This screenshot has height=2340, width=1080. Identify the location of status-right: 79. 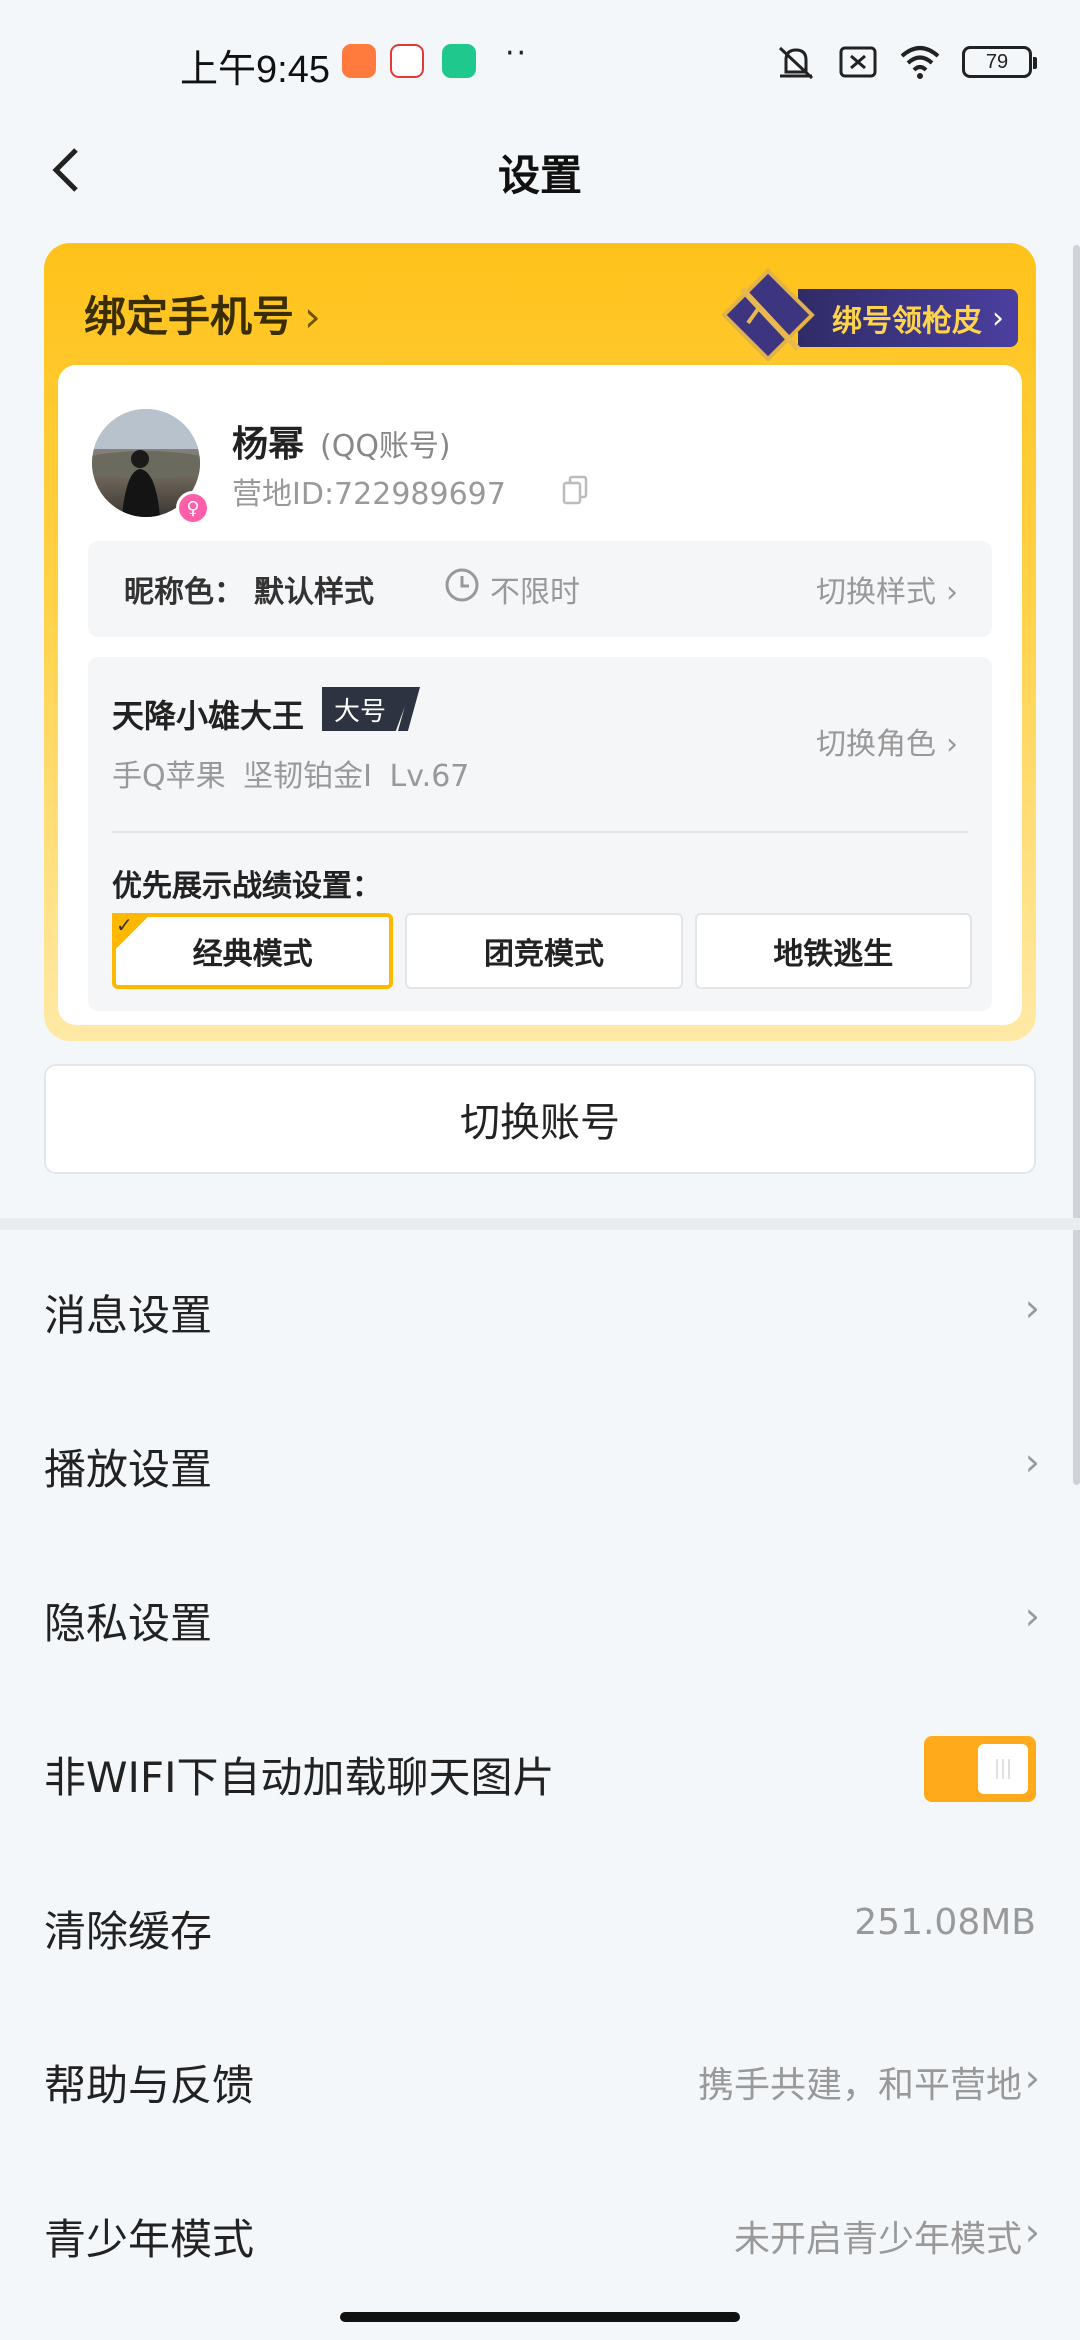
(905, 62).